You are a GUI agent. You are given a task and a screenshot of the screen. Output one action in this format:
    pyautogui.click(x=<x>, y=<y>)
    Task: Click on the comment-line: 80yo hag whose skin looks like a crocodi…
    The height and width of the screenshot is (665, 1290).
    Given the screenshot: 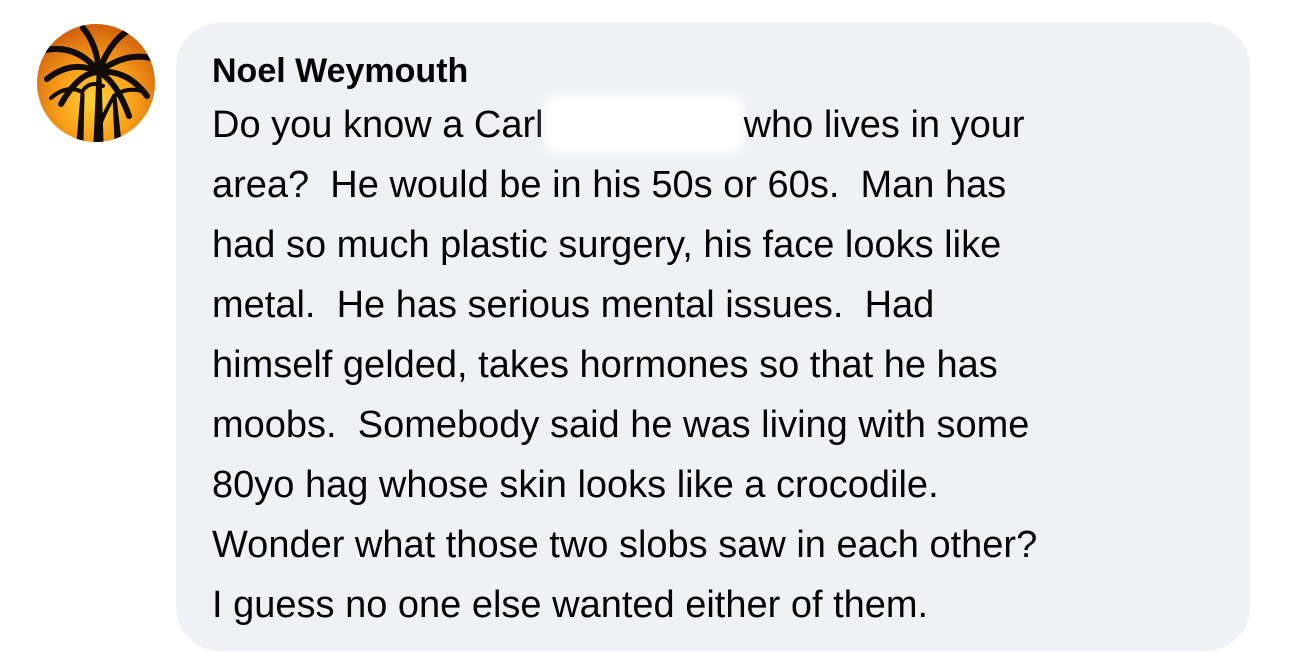 What is the action you would take?
    pyautogui.click(x=575, y=485)
    